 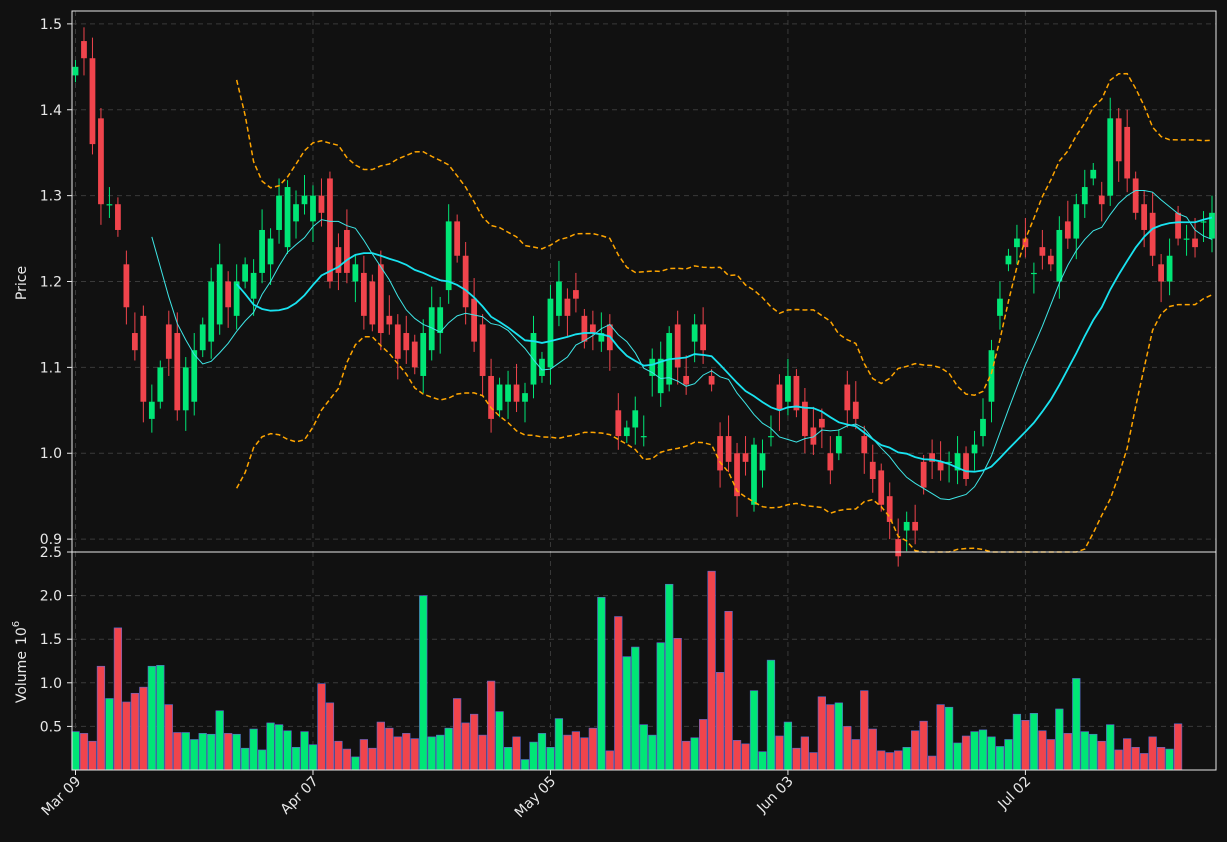 I want to click on price-y-tick-label: 1.0, so click(x=51, y=454).